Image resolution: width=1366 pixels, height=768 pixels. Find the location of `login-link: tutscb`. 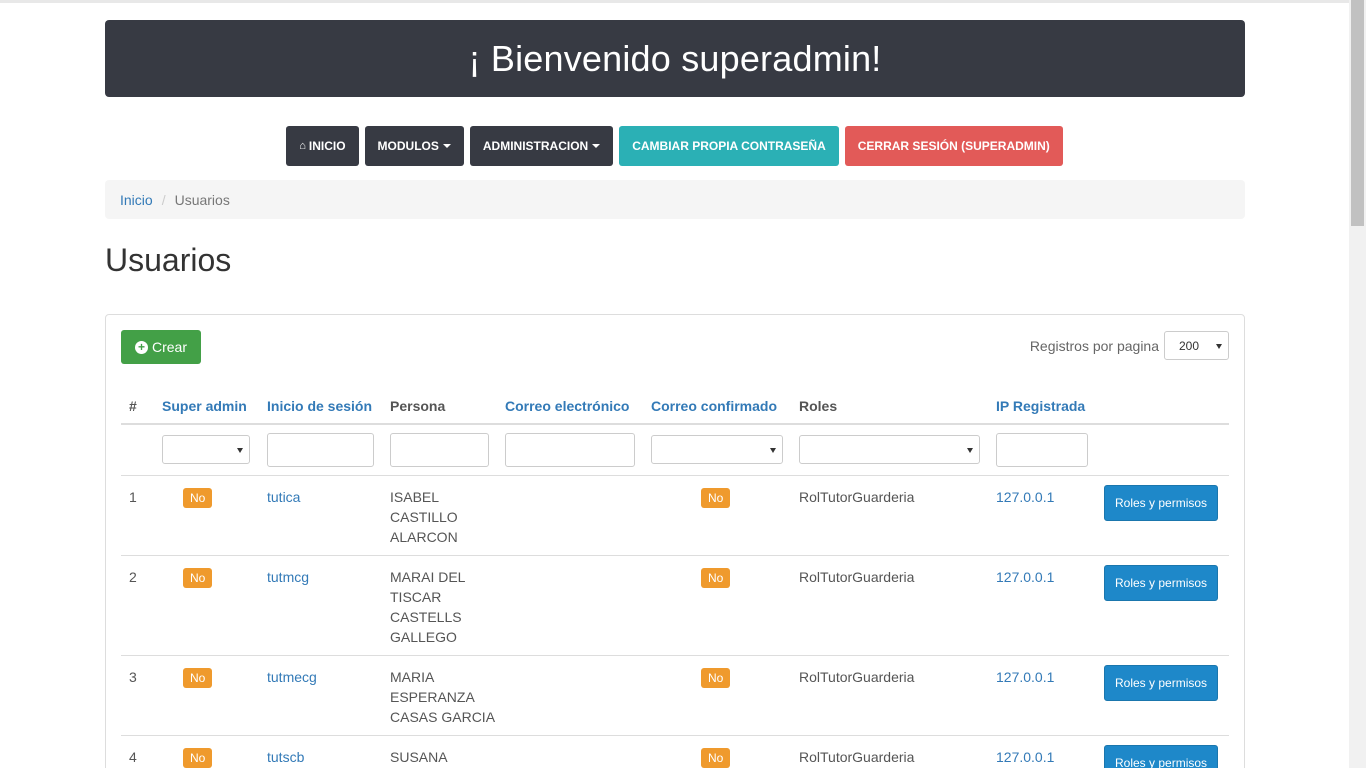

login-link: tutscb is located at coordinates (285, 757).